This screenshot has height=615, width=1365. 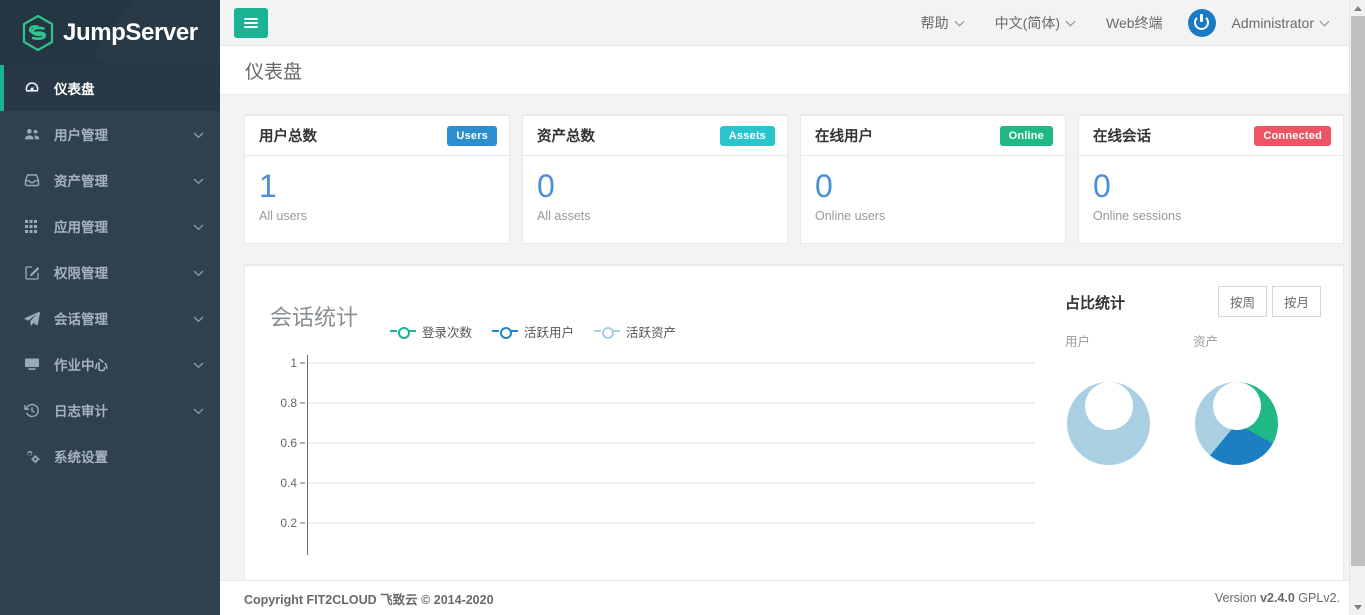 What do you see at coordinates (549, 332) in the screenshot?
I see `legend-label: 活跃用户` at bounding box center [549, 332].